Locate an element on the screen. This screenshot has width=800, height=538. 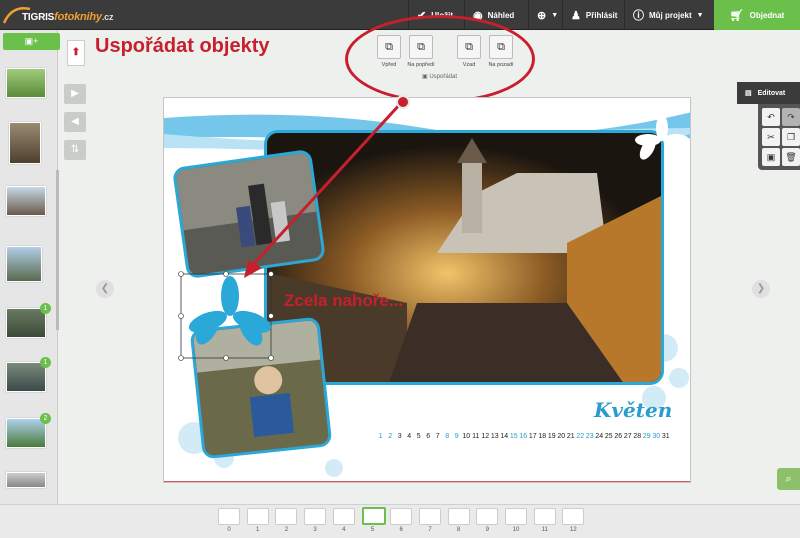
page-number: 11 is located at coordinates (544, 530).